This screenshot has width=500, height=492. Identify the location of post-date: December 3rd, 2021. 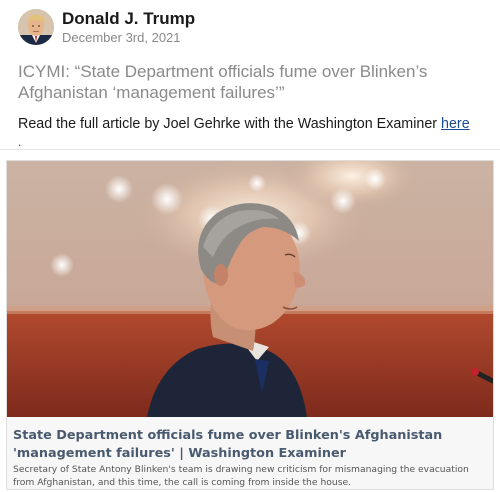
(121, 37).